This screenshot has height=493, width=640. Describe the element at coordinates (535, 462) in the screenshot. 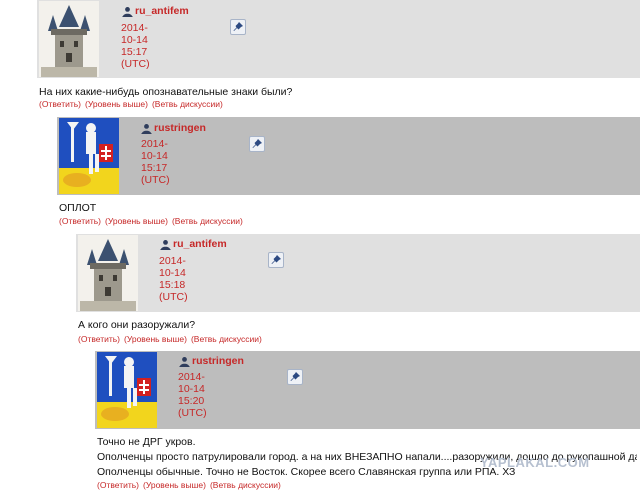

I see `site-watermark: YAPLAKAL.COM` at that location.